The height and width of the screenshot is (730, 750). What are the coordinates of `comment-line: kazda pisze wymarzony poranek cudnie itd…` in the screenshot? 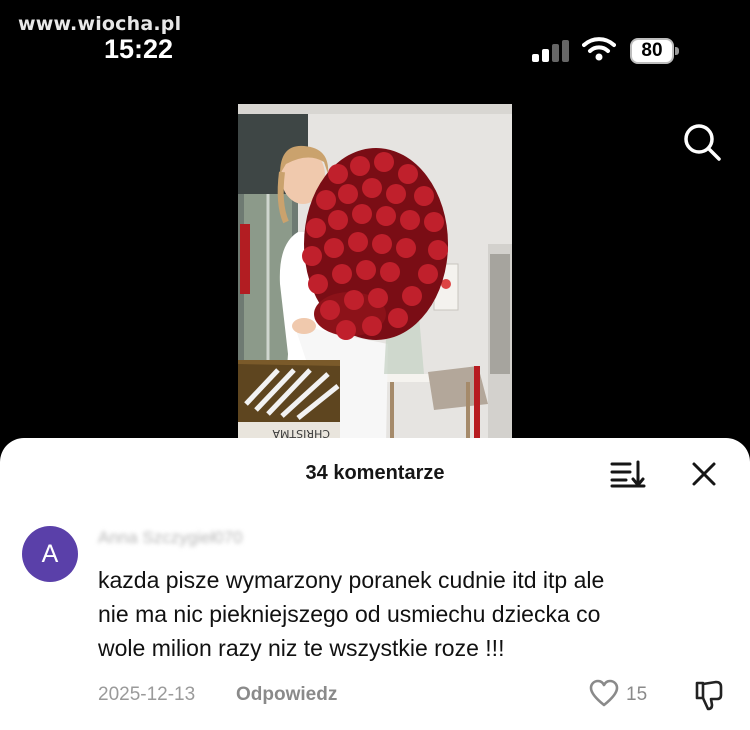 It's located at (351, 580).